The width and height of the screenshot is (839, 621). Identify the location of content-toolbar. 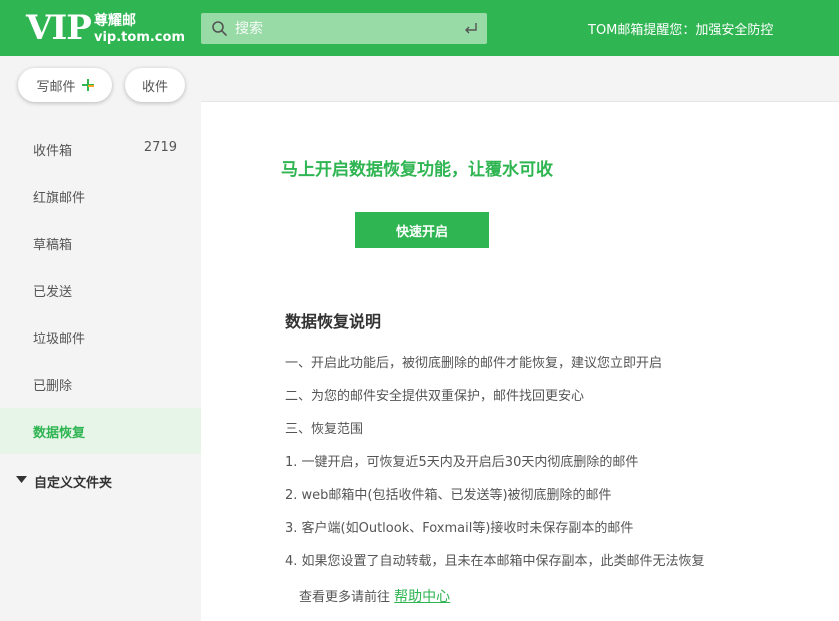
(520, 79).